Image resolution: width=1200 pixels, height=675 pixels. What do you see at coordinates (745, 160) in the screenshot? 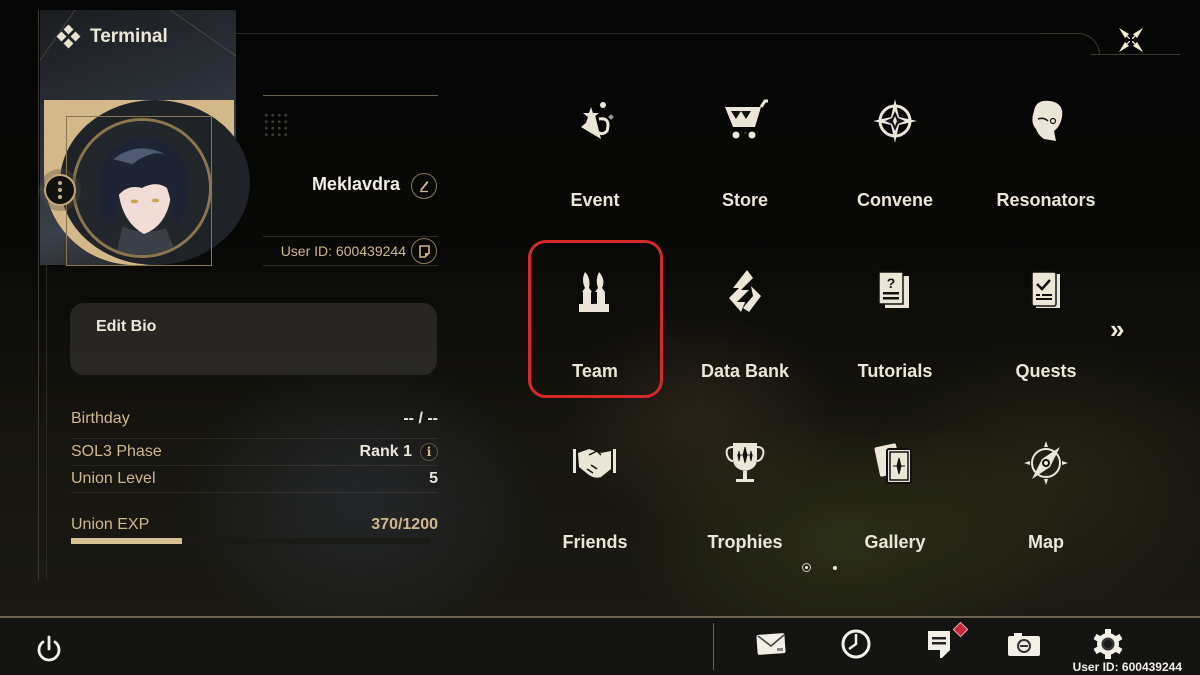
I see `menu-item-store: Store` at bounding box center [745, 160].